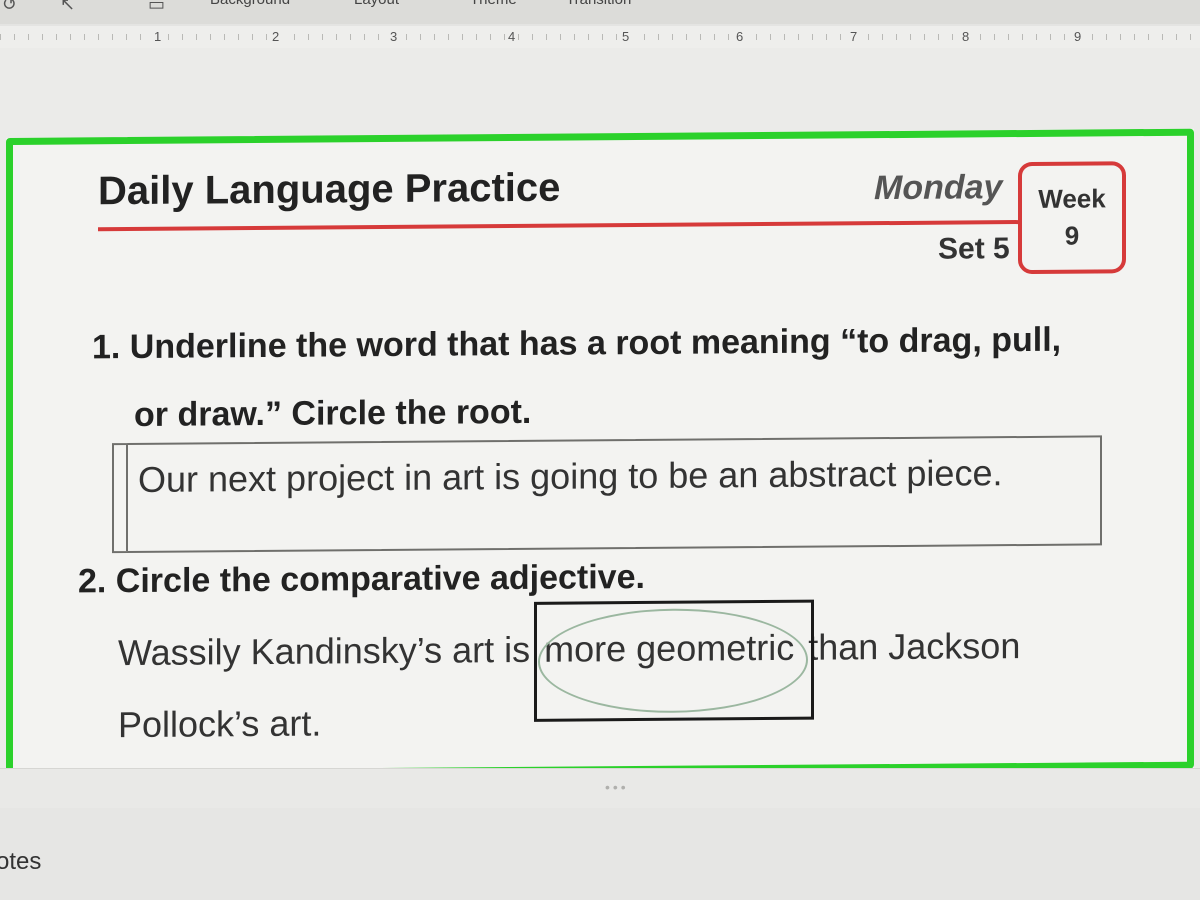 The width and height of the screenshot is (1200, 900). I want to click on comment-icon: ▭, so click(156, 7).